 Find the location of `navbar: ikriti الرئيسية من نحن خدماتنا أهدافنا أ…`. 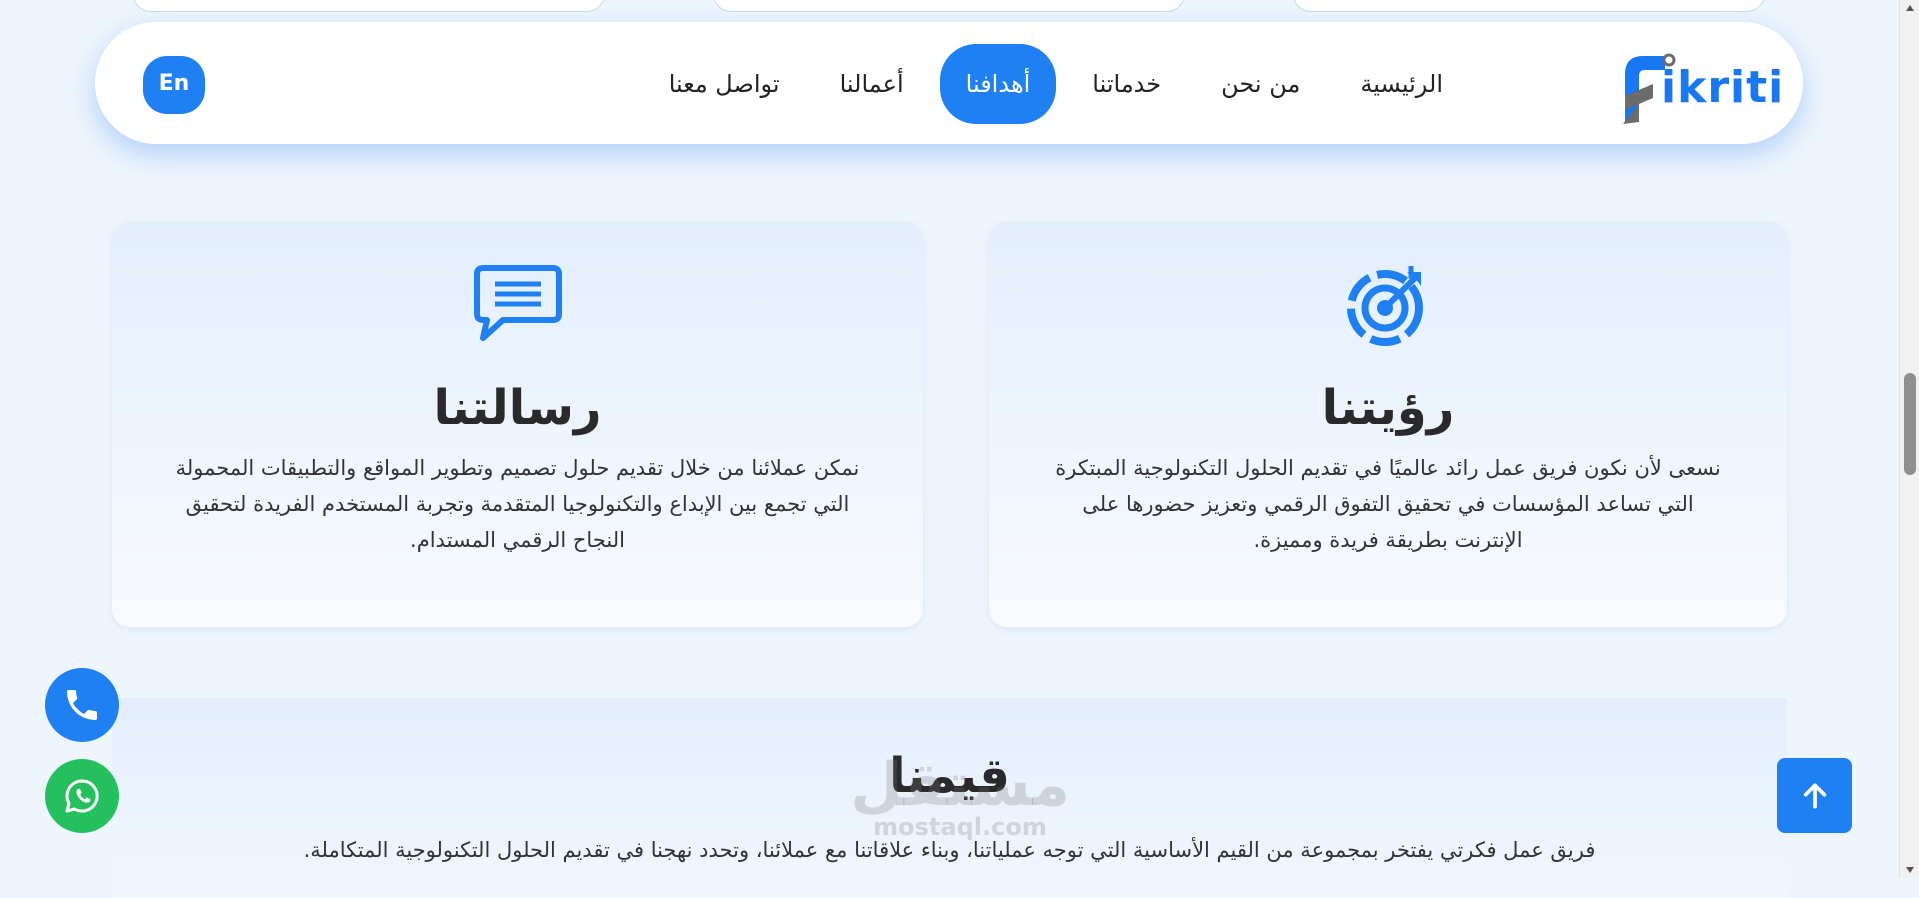

navbar: ikriti الرئيسية من نحن خدماتنا أهدافنا أ… is located at coordinates (949, 83).